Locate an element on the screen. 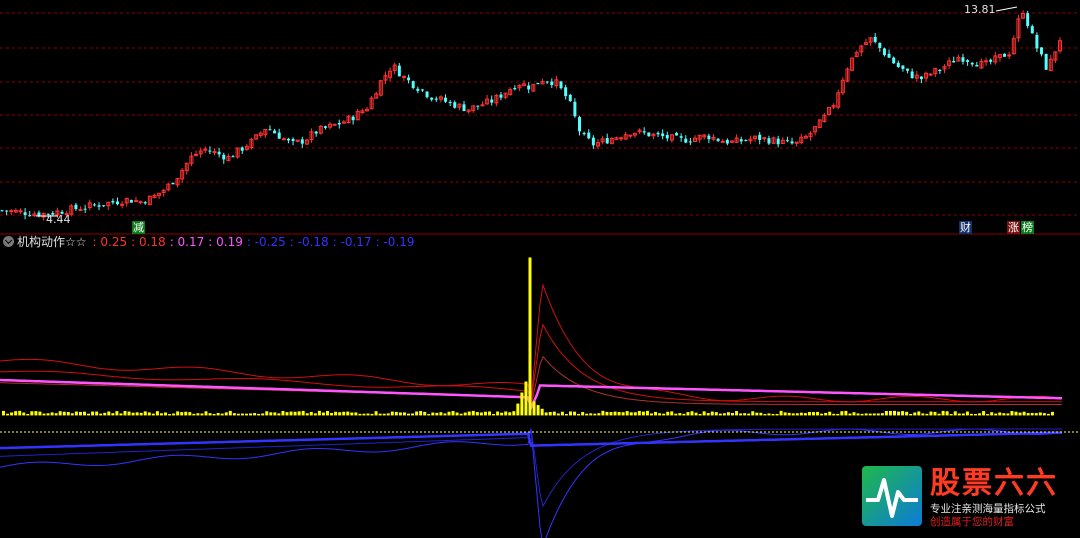  marker-finance: 财 is located at coordinates (965, 227).